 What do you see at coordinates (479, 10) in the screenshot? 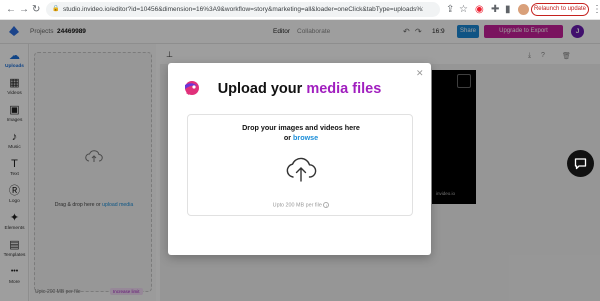
I see `extension-icon: ◉` at bounding box center [479, 10].